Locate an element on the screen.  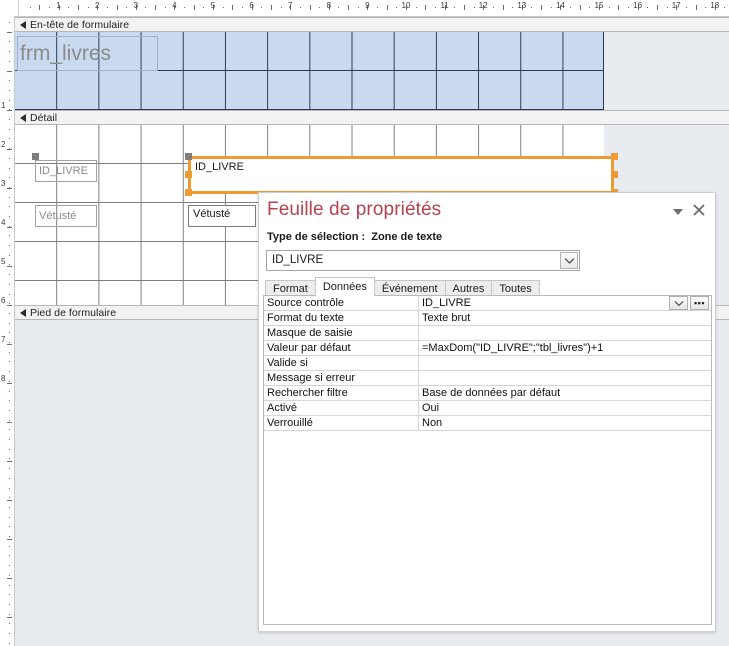
vertical-ruler: 1 2 3 4 5 6 7 8 is located at coordinates (7, 331).